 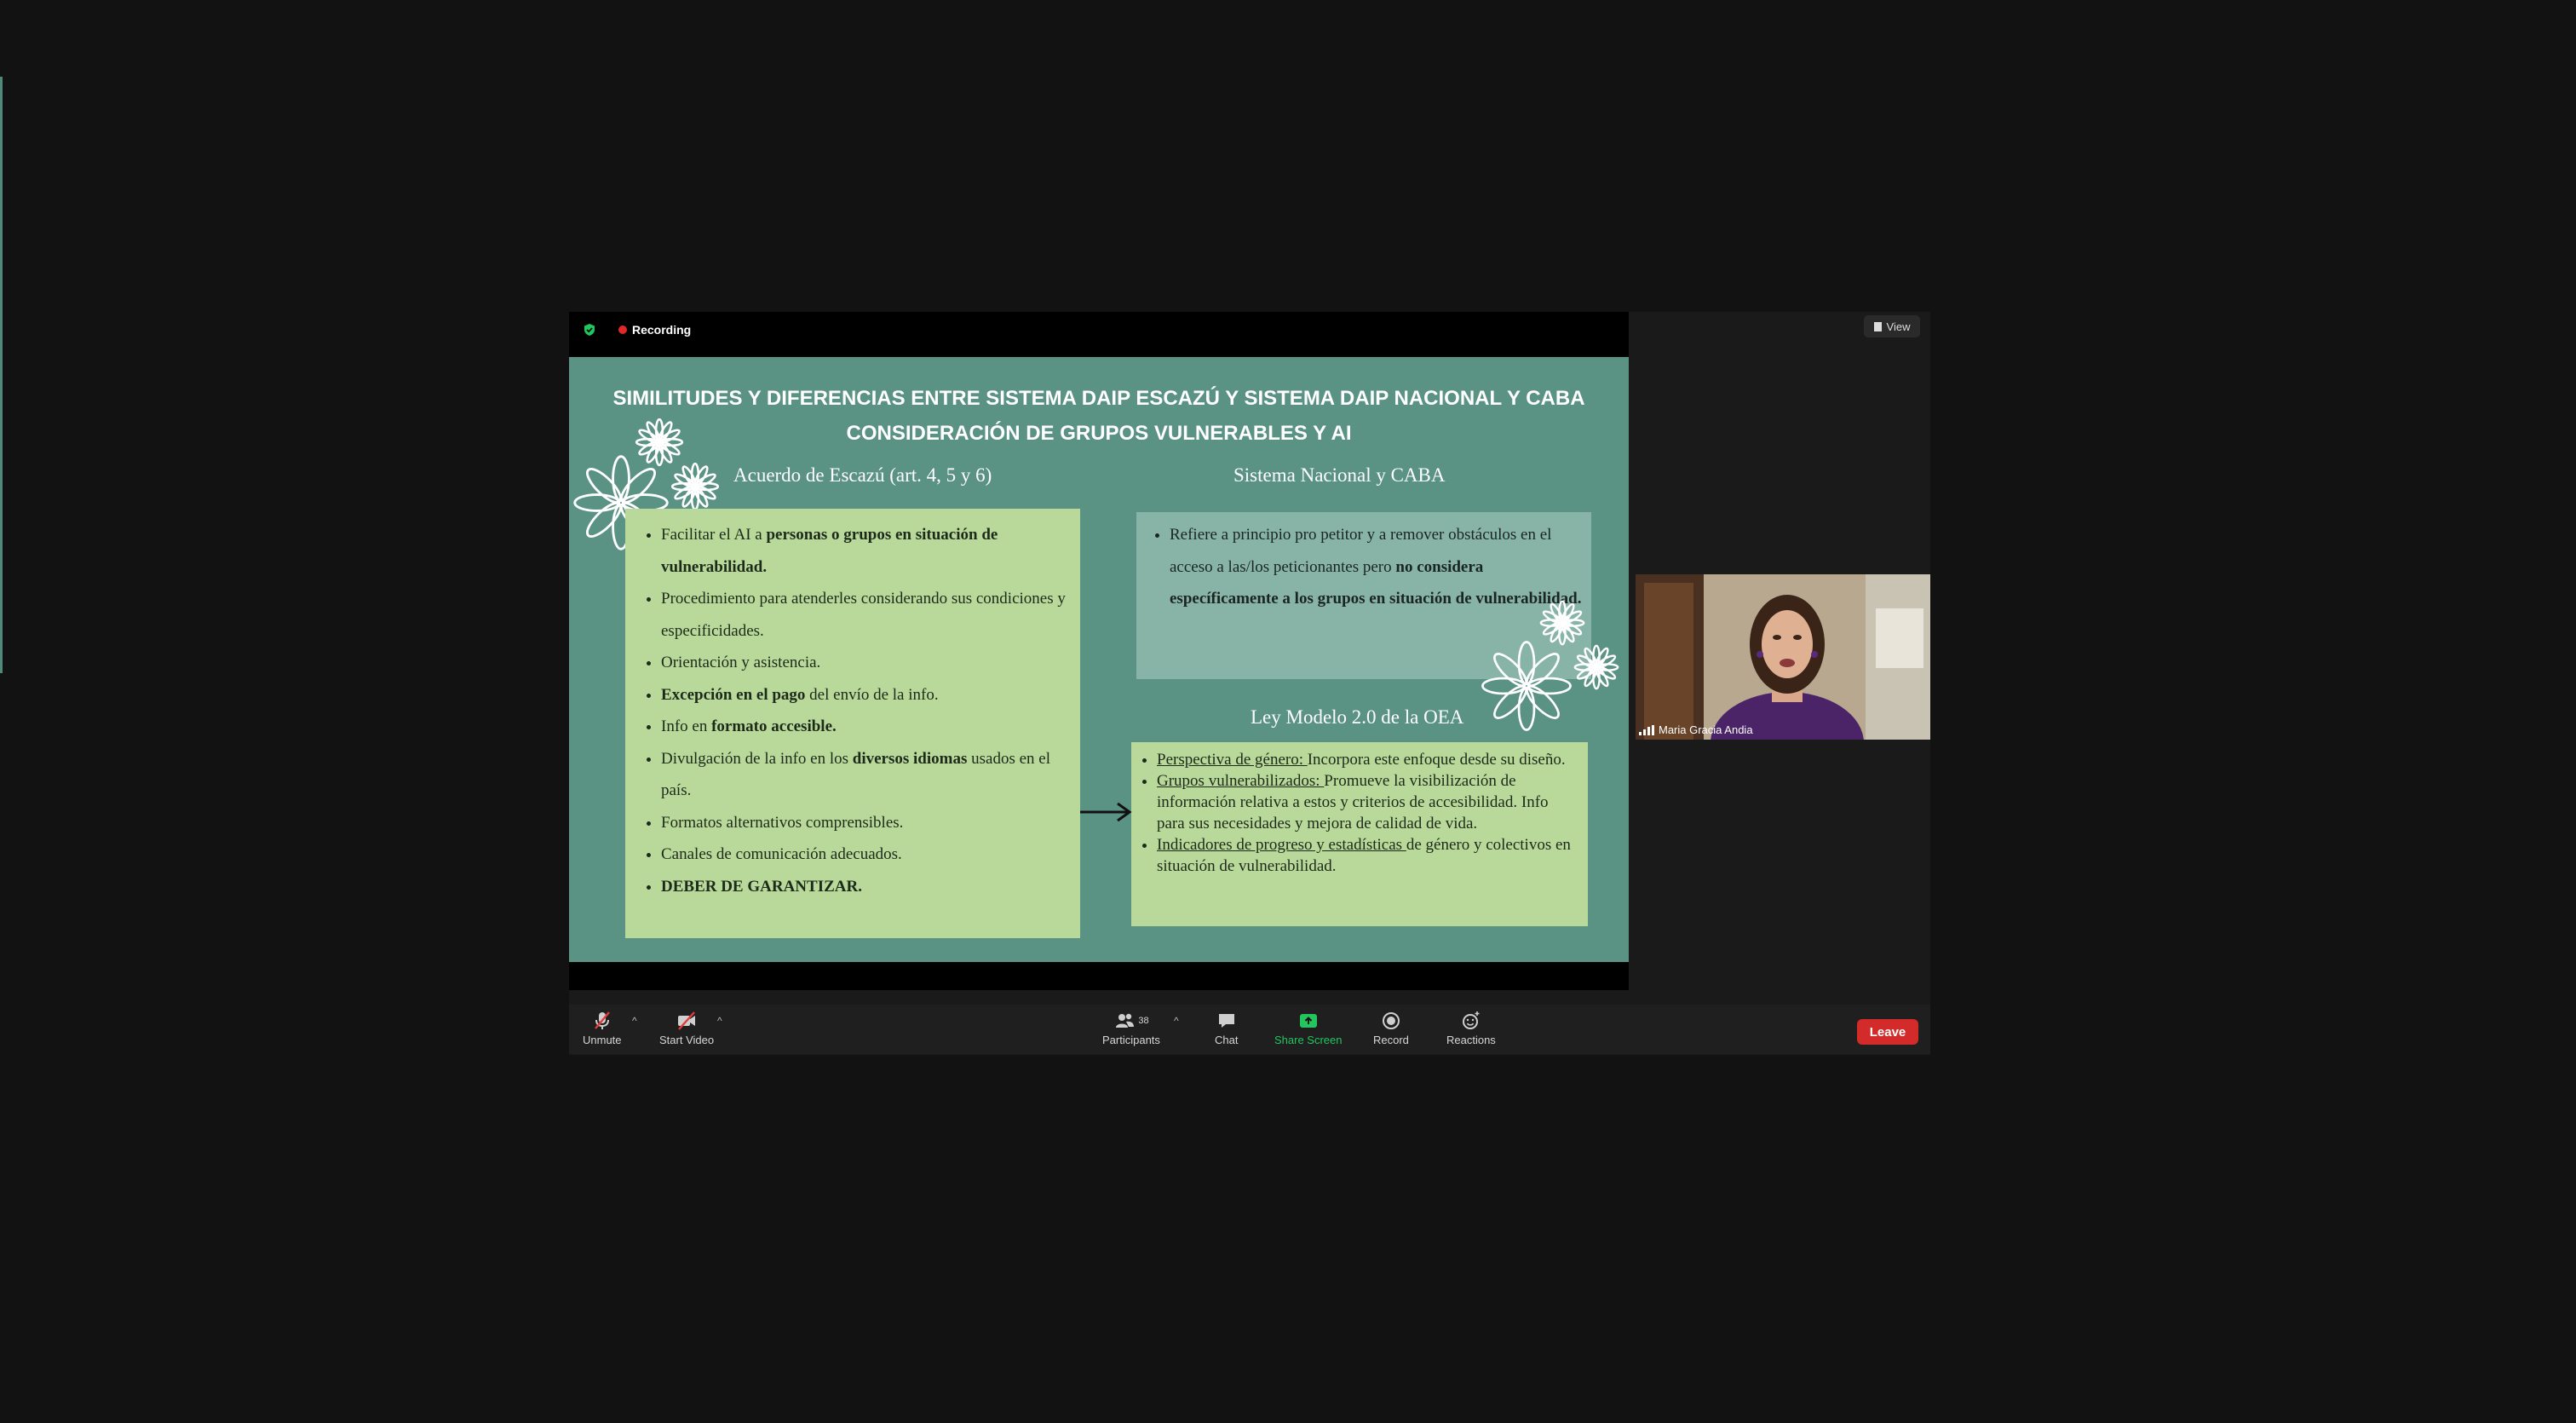 I want to click on reactions-smiley-icon, so click(x=1471, y=1020).